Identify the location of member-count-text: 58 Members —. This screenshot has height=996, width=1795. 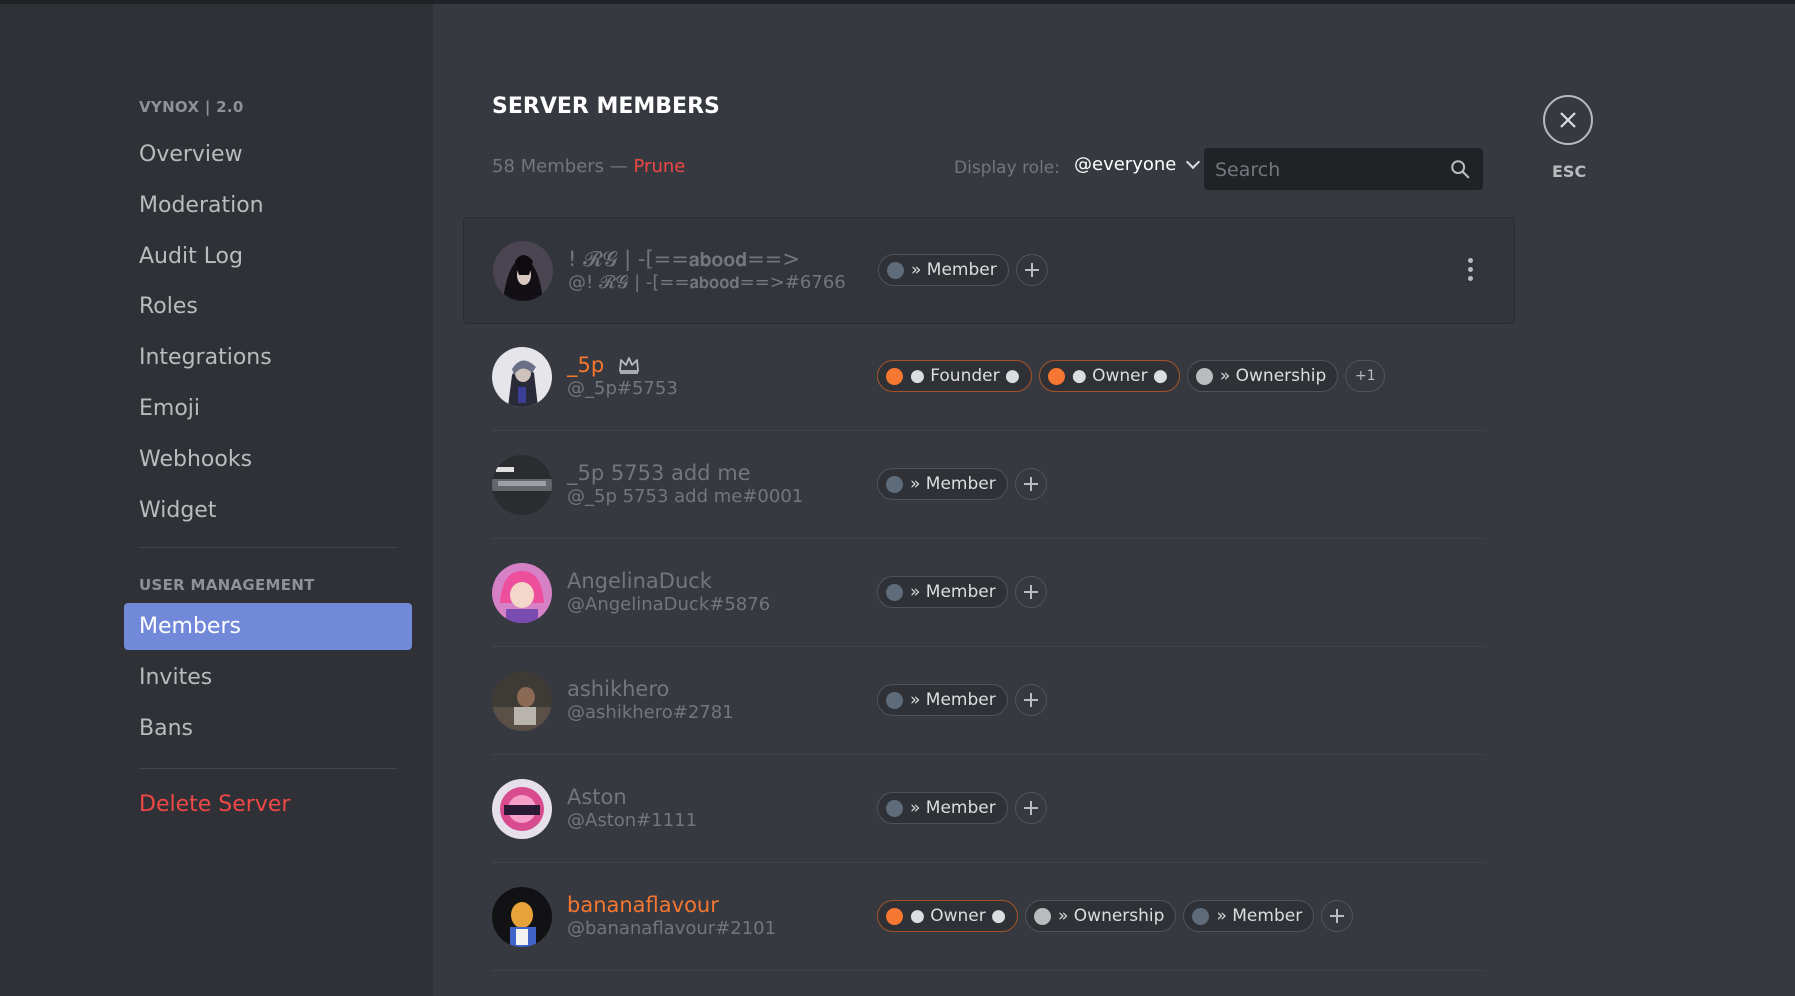
(563, 166).